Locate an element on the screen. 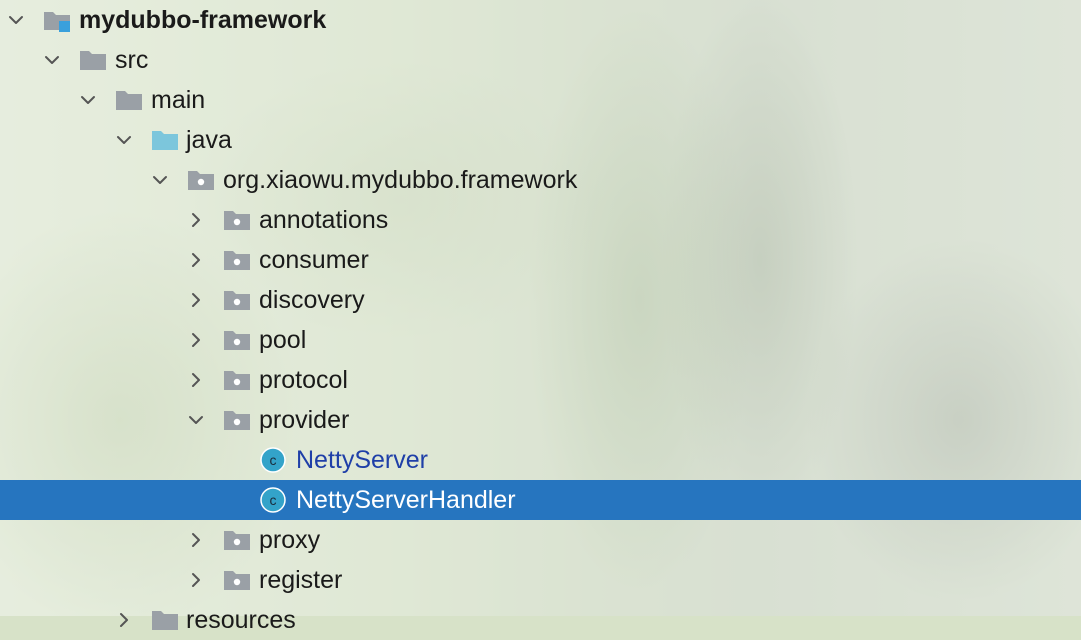  tree-node-label: resources is located at coordinates (241, 620).